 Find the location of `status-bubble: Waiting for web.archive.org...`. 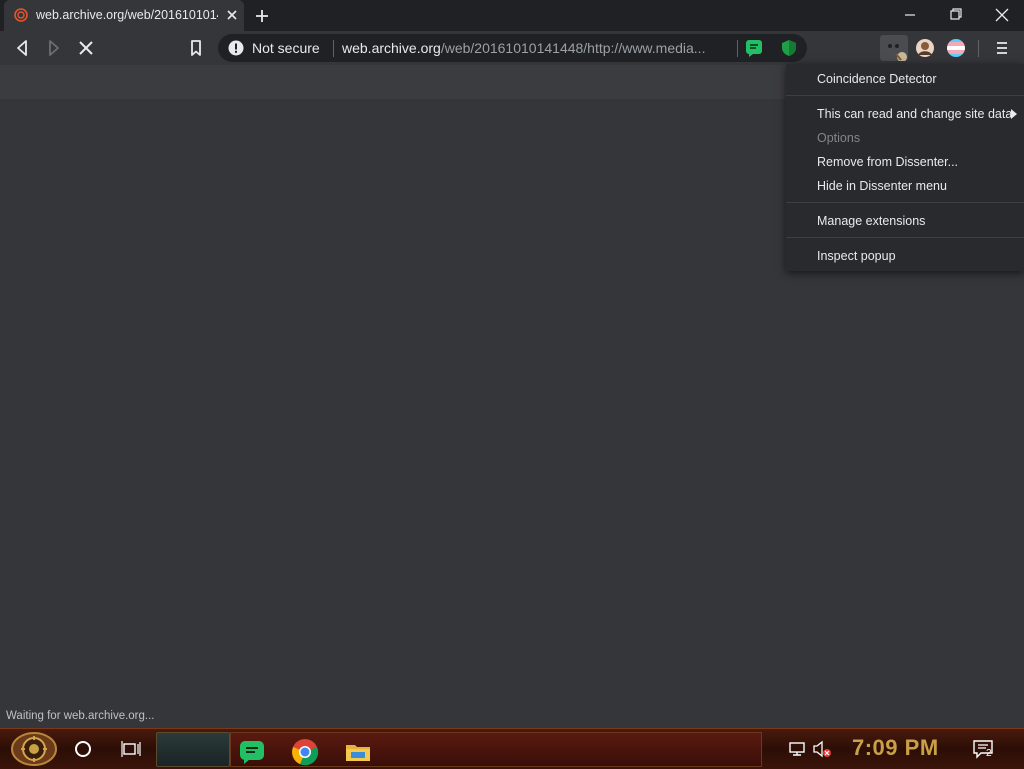

status-bubble: Waiting for web.archive.org... is located at coordinates (80, 716).